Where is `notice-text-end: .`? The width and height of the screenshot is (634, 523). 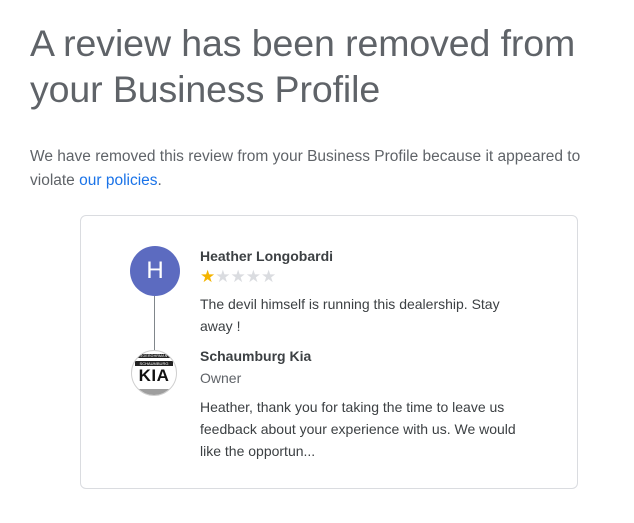 notice-text-end: . is located at coordinates (159, 180).